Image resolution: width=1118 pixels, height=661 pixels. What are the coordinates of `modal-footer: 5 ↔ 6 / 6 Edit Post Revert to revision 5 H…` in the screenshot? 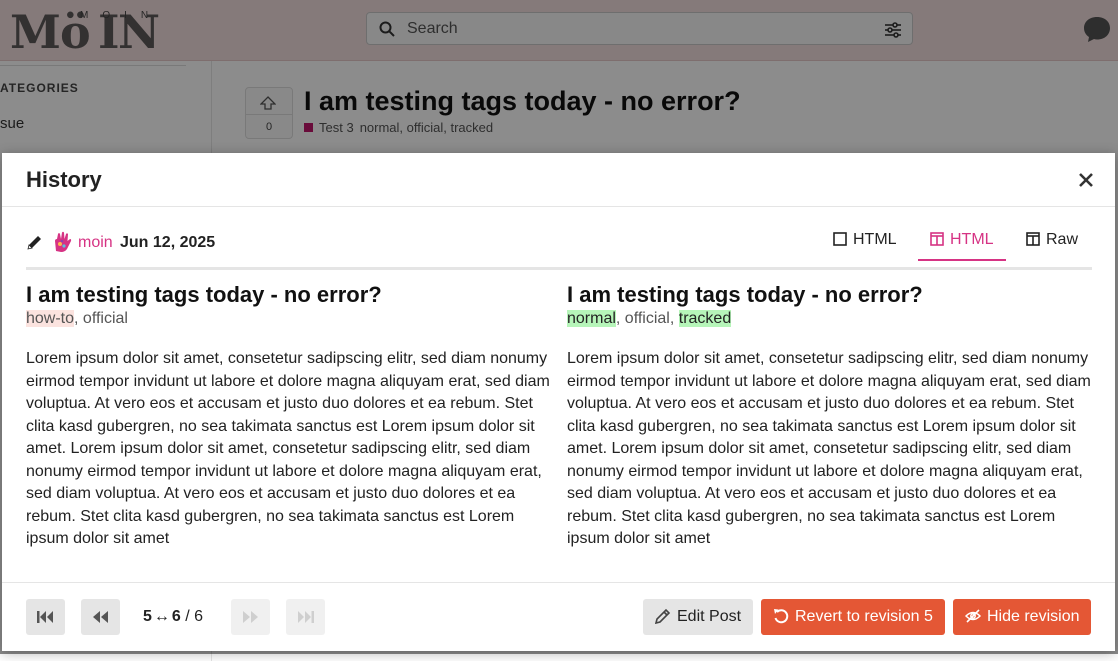 It's located at (558, 617).